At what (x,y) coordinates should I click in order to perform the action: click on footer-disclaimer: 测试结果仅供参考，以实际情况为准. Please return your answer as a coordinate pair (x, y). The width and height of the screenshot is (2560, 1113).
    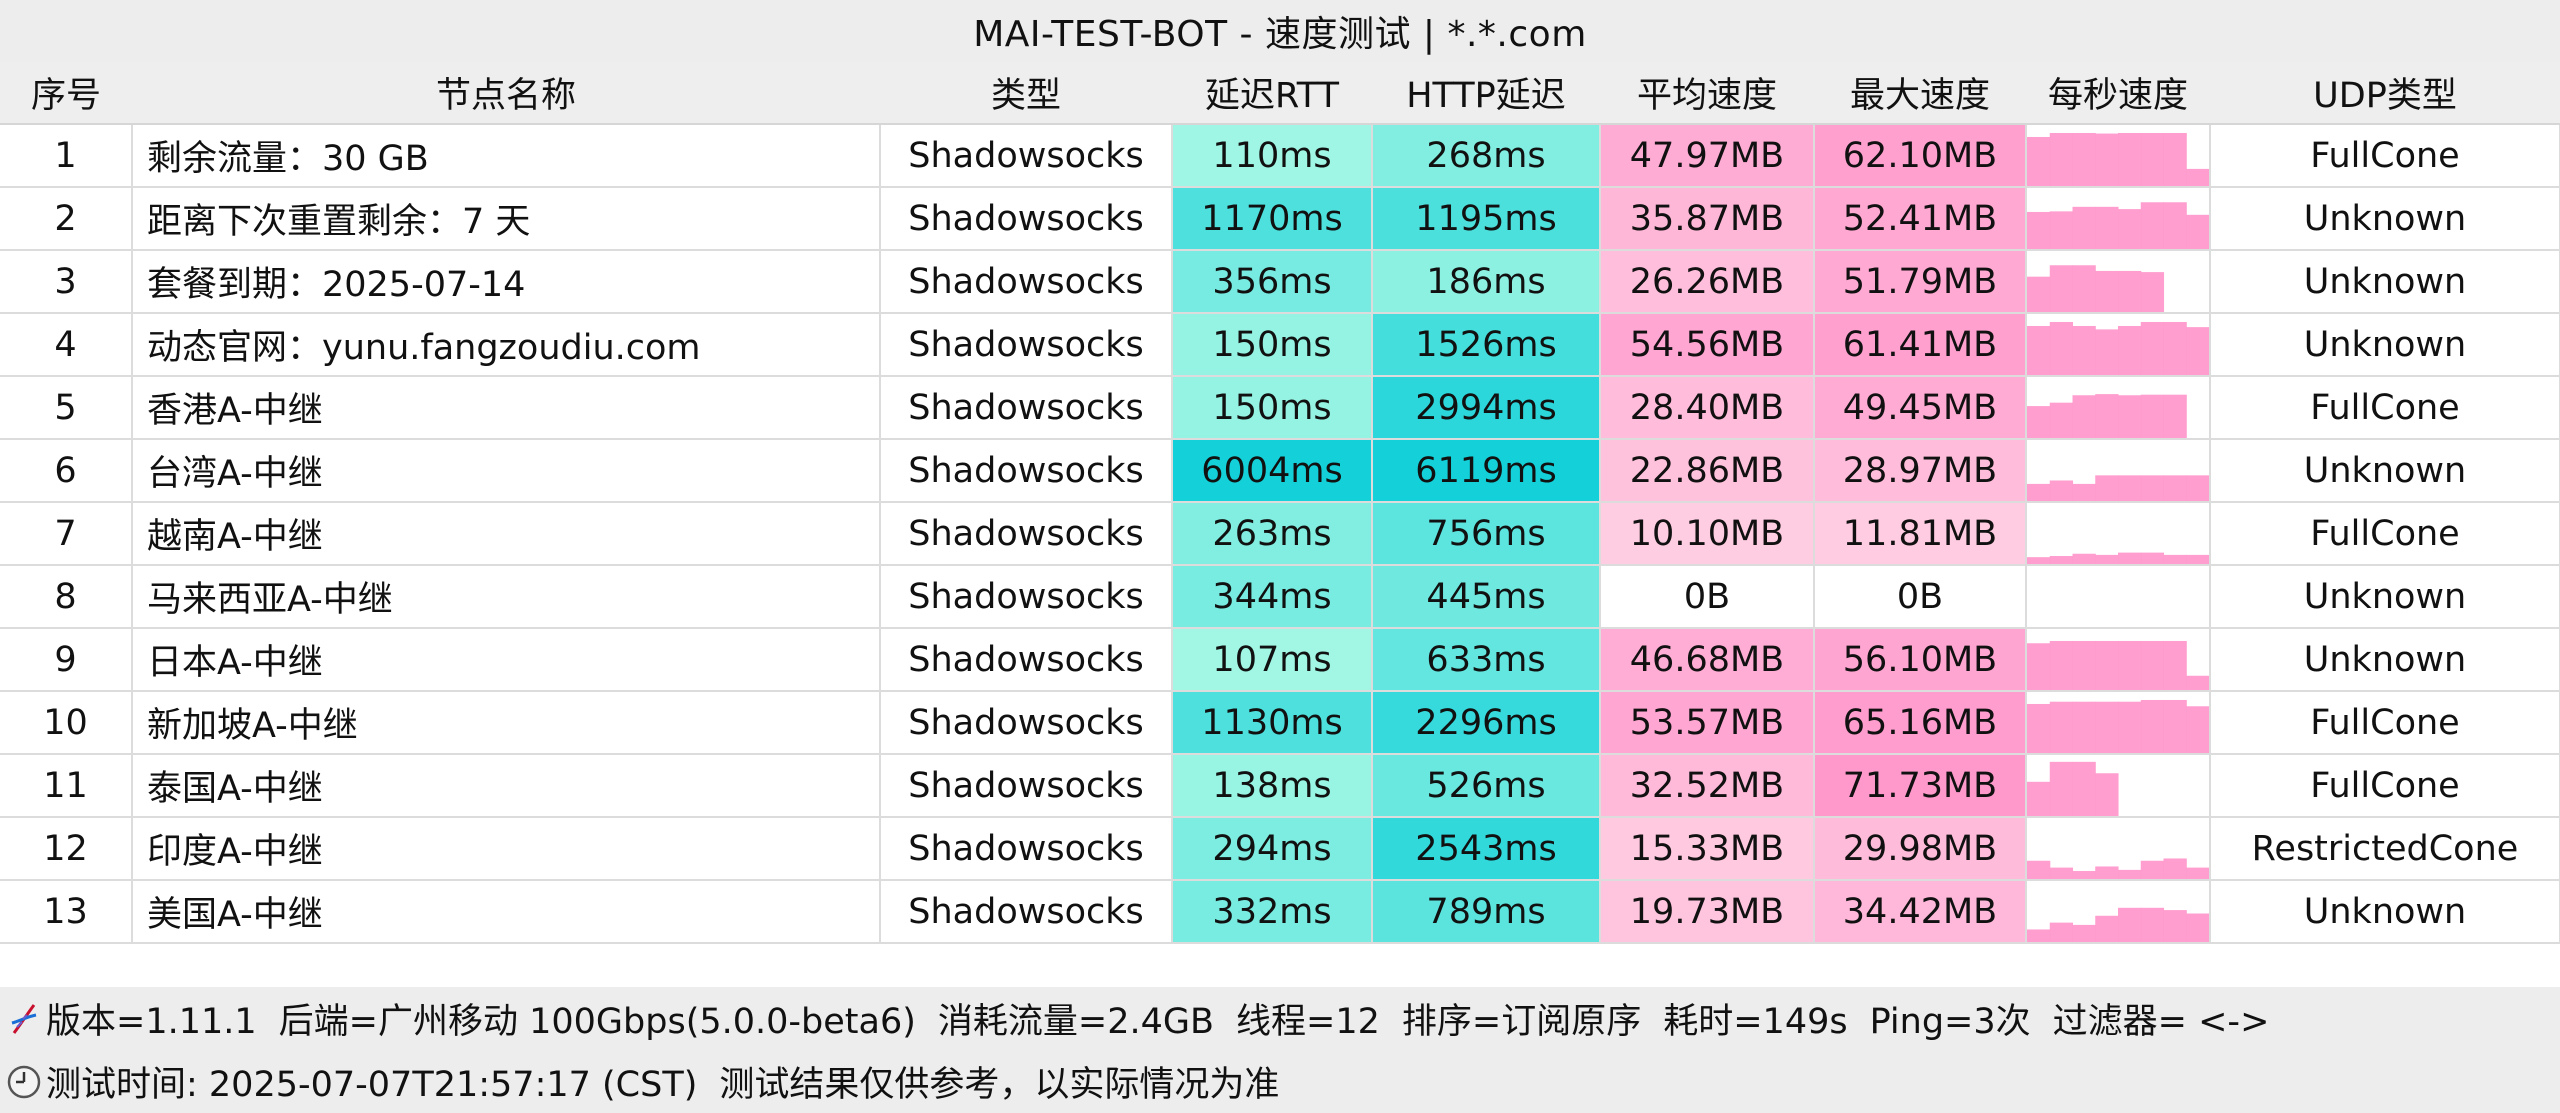
    Looking at the image, I should click on (999, 1085).